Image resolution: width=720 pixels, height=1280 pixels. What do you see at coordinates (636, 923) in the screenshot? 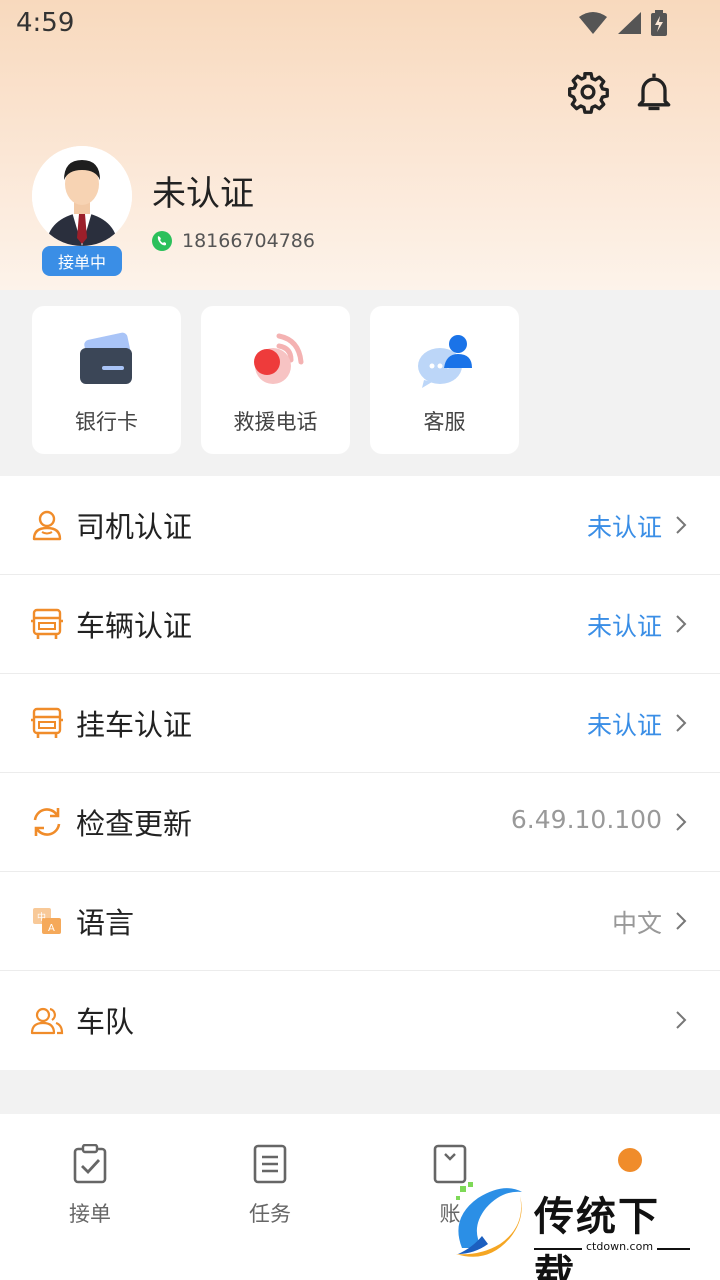
I see `menu-value: 中文` at bounding box center [636, 923].